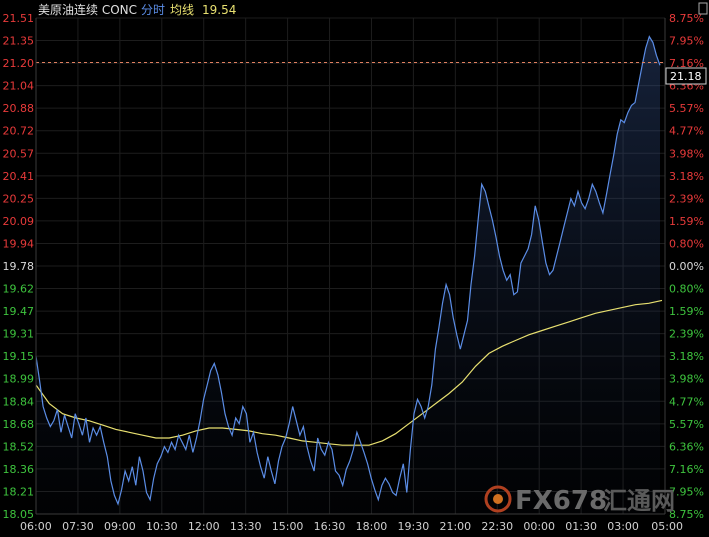 The width and height of the screenshot is (709, 537). Describe the element at coordinates (219, 10) in the screenshot. I see `avg-value: 19.54` at that location.